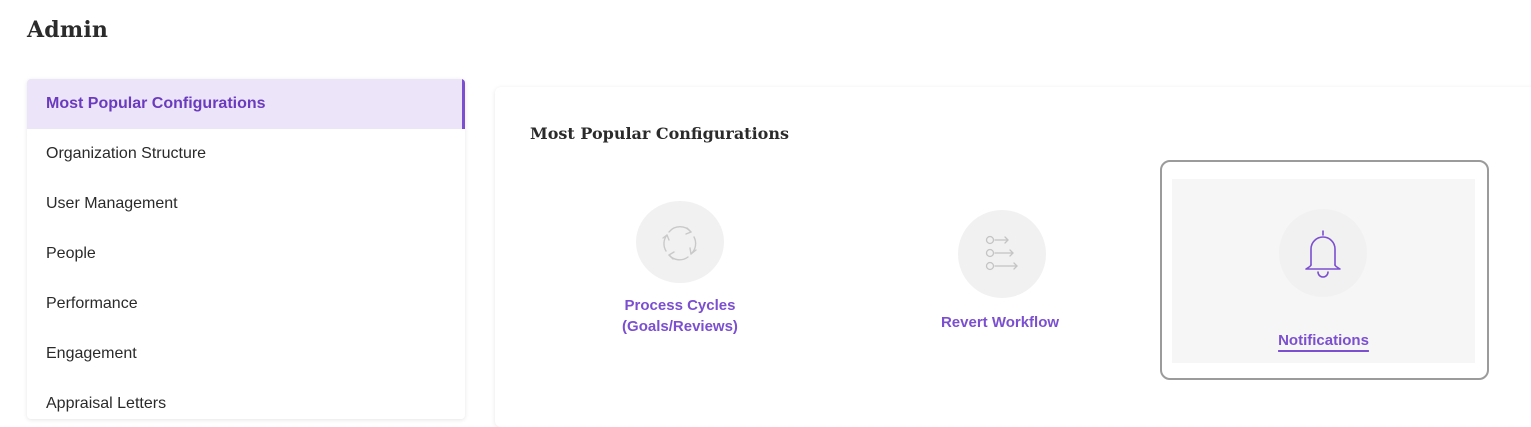 This screenshot has width=1531, height=427. Describe the element at coordinates (68, 30) in the screenshot. I see `page-title: Admin` at that location.